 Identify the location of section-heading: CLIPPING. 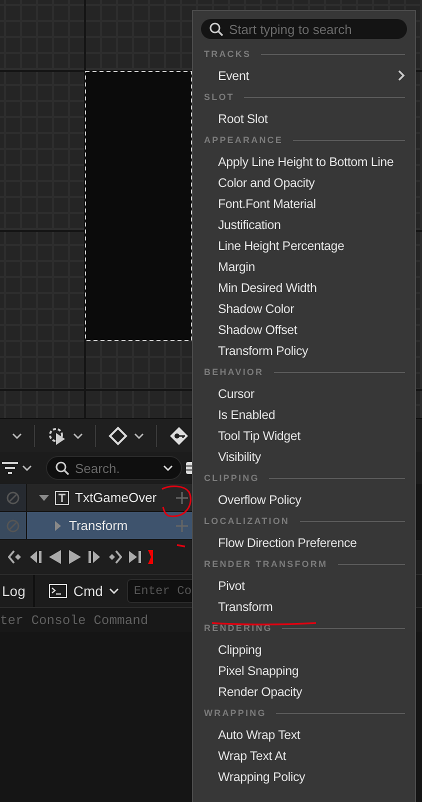
(232, 478).